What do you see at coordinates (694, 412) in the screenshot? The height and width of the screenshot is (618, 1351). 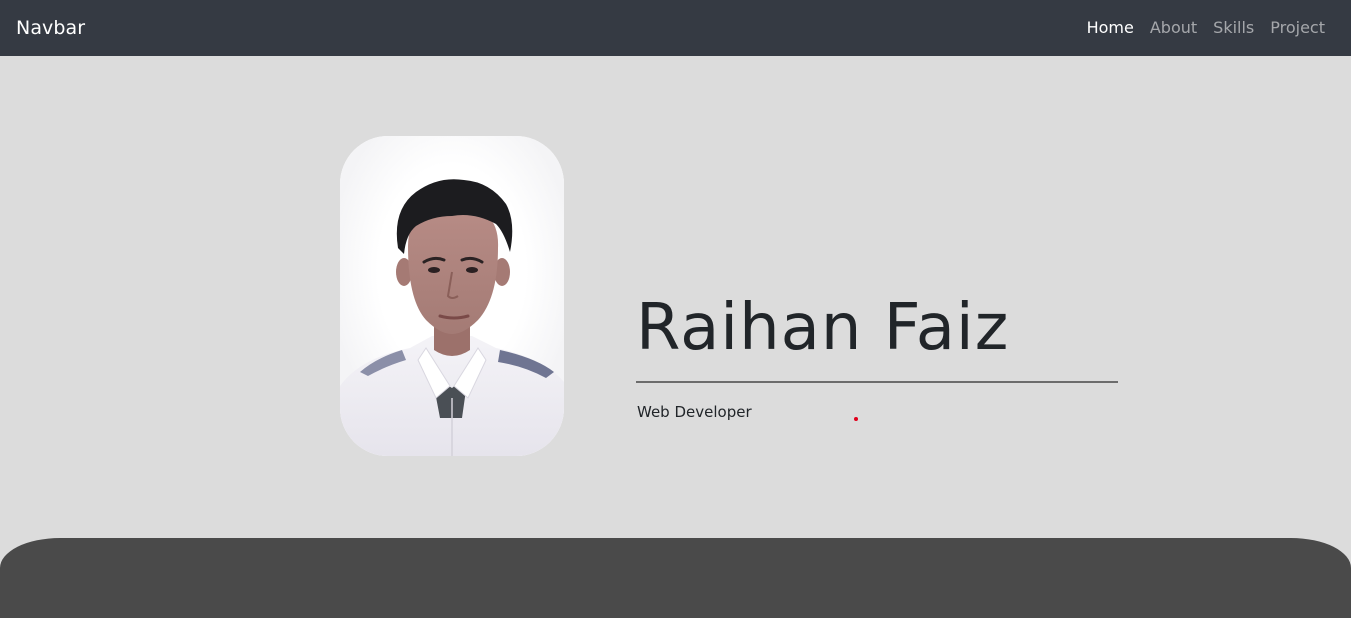 I see `hero-role: Web Developer` at bounding box center [694, 412].